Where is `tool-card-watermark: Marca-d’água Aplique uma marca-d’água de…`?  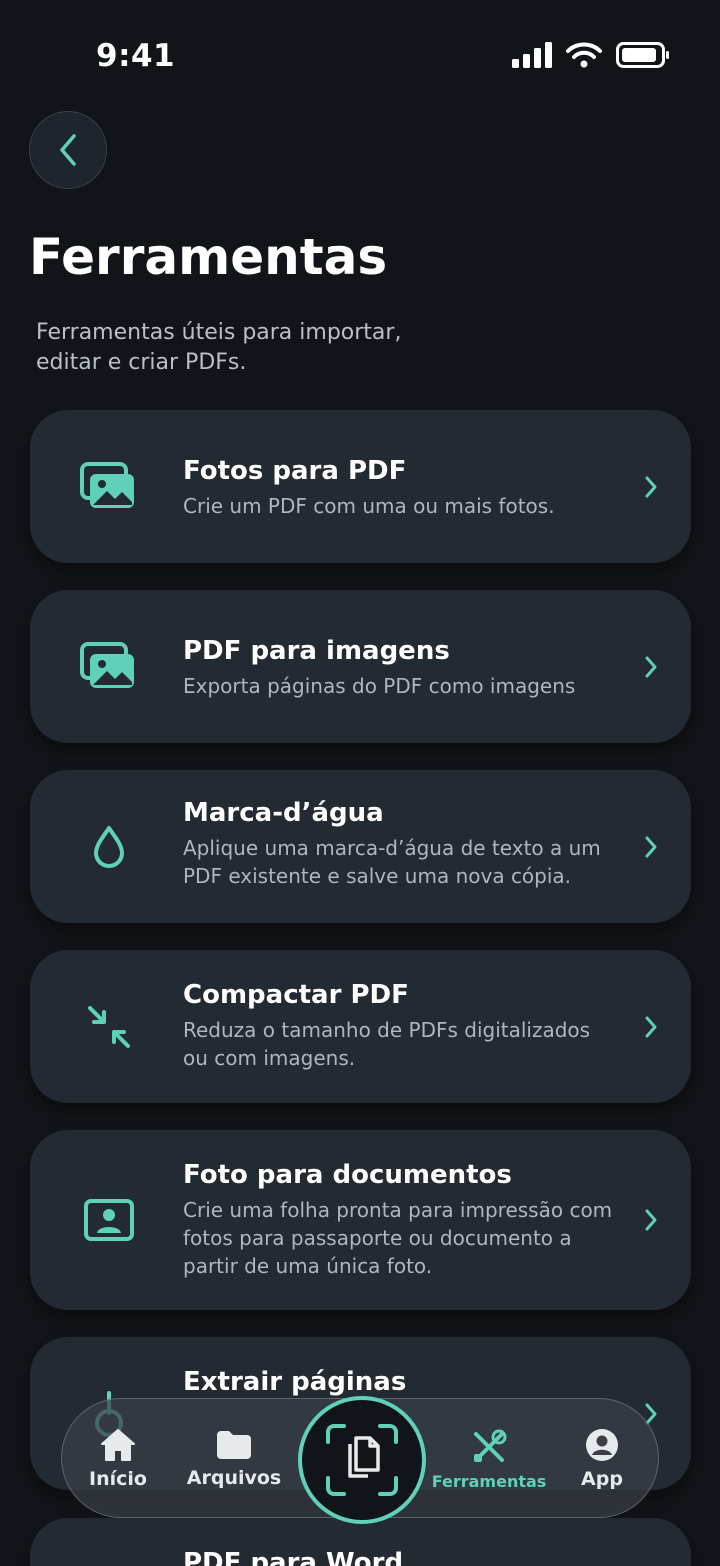
tool-card-watermark: Marca-d’água Aplique uma marca-d’água de… is located at coordinates (360, 846).